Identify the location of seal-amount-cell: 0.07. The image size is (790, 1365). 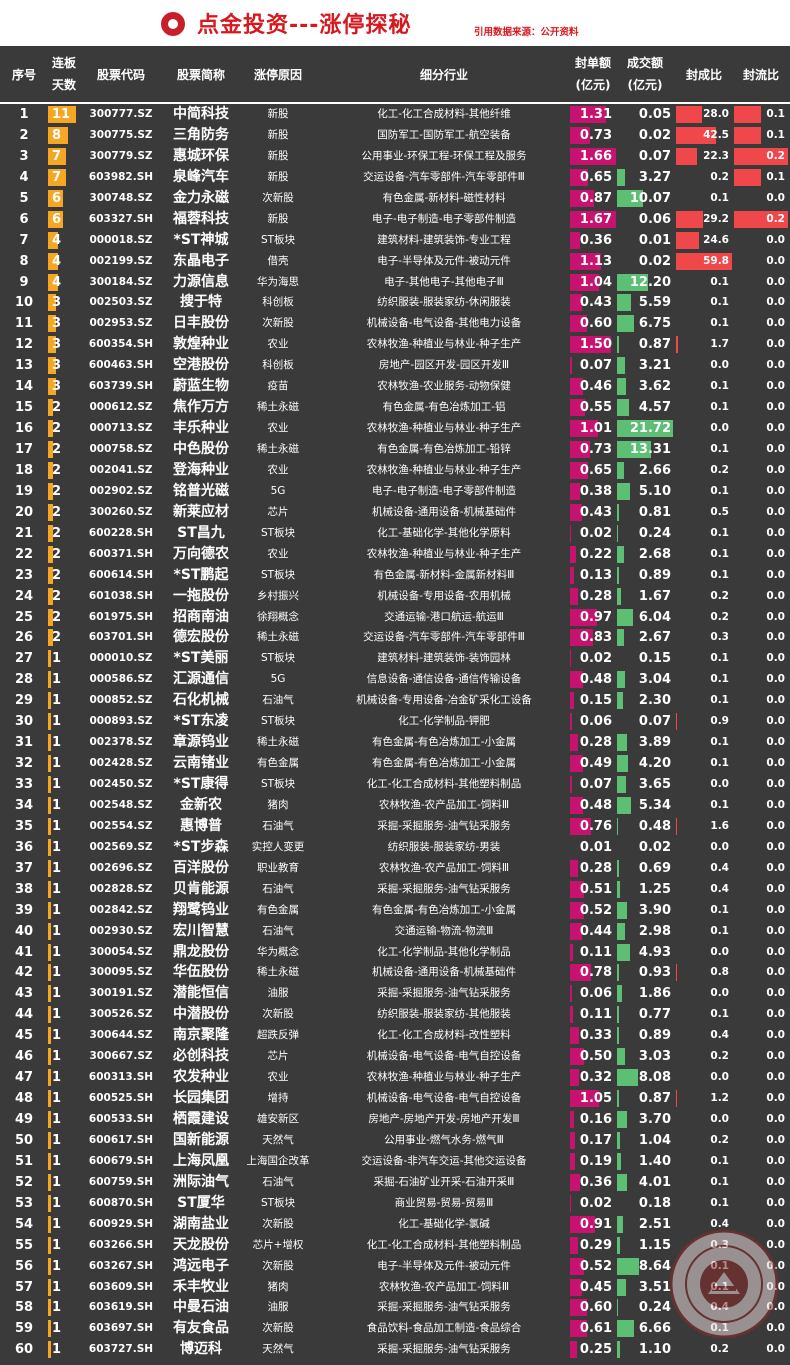
(593, 365).